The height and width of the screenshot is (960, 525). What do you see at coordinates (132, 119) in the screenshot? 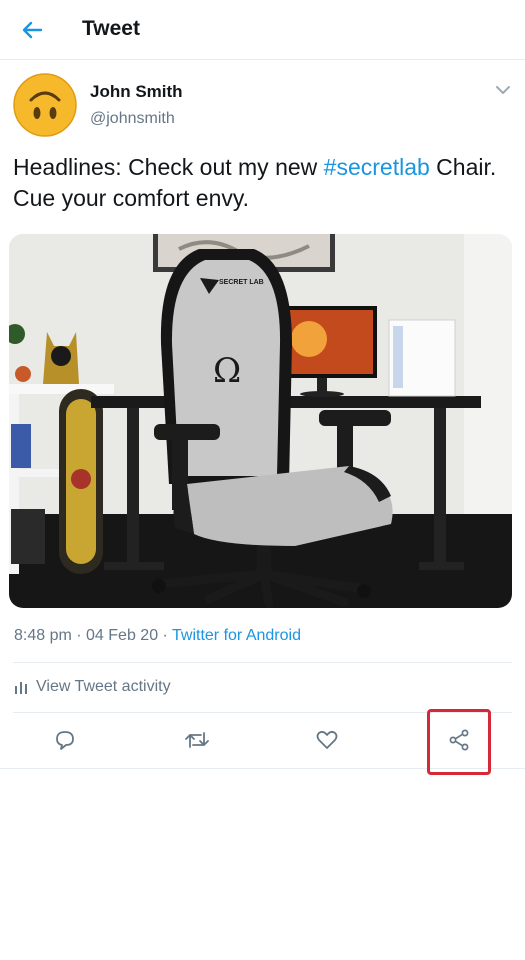
I see `author-handle: @johnsmith` at bounding box center [132, 119].